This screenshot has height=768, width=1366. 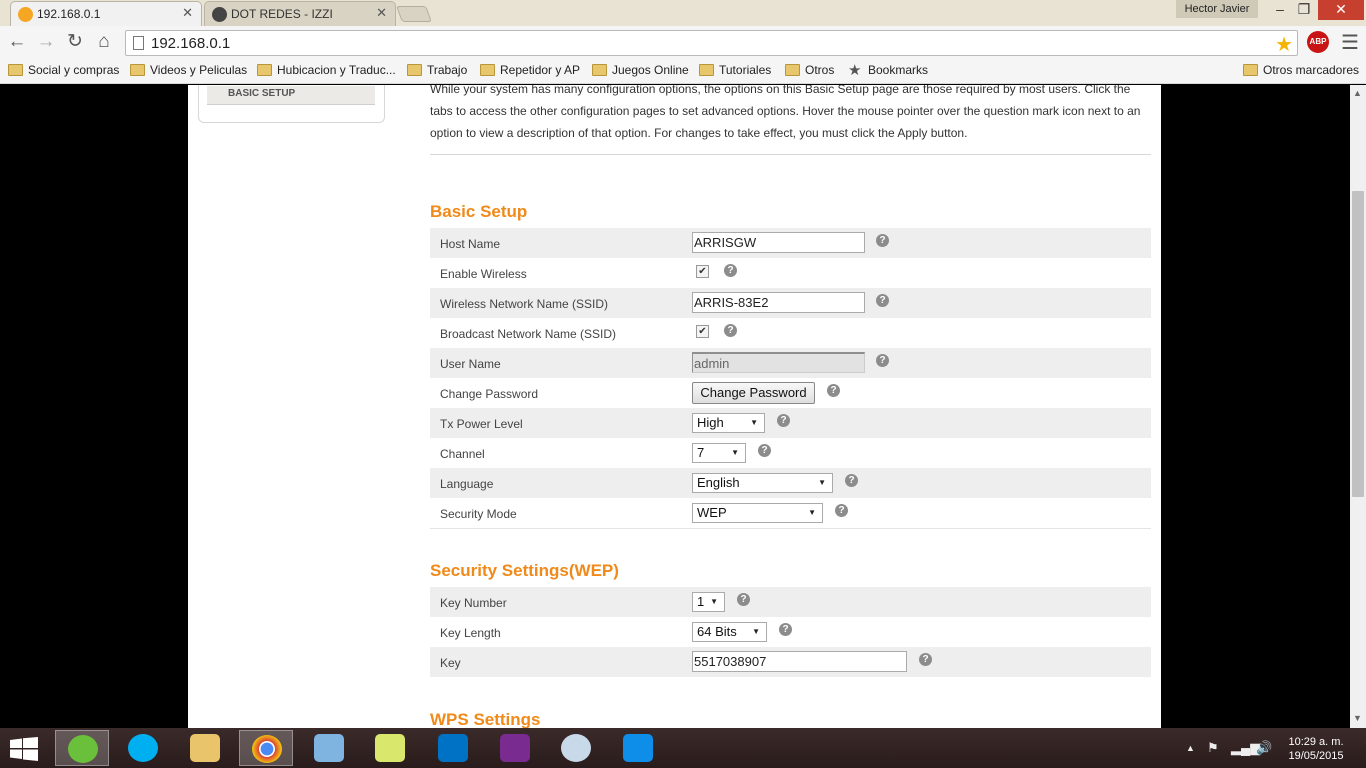 What do you see at coordinates (1316, 749) in the screenshot?
I see `system-clock: 10:29 a. m. 19/05/2015` at bounding box center [1316, 749].